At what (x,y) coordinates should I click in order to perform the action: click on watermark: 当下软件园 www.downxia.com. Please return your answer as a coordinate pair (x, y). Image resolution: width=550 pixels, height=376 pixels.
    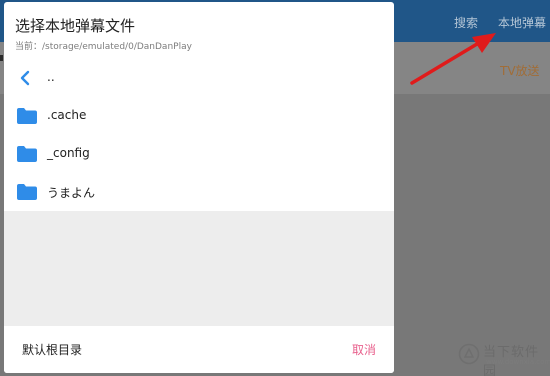
    Looking at the image, I should click on (504, 358).